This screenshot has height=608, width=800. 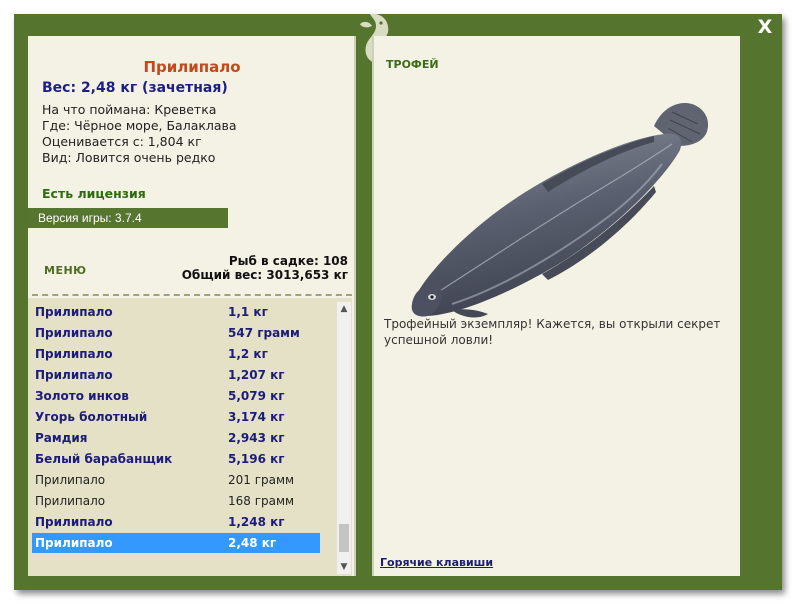 What do you see at coordinates (104, 459) in the screenshot?
I see `fish-name-cell: Белый барабанщик` at bounding box center [104, 459].